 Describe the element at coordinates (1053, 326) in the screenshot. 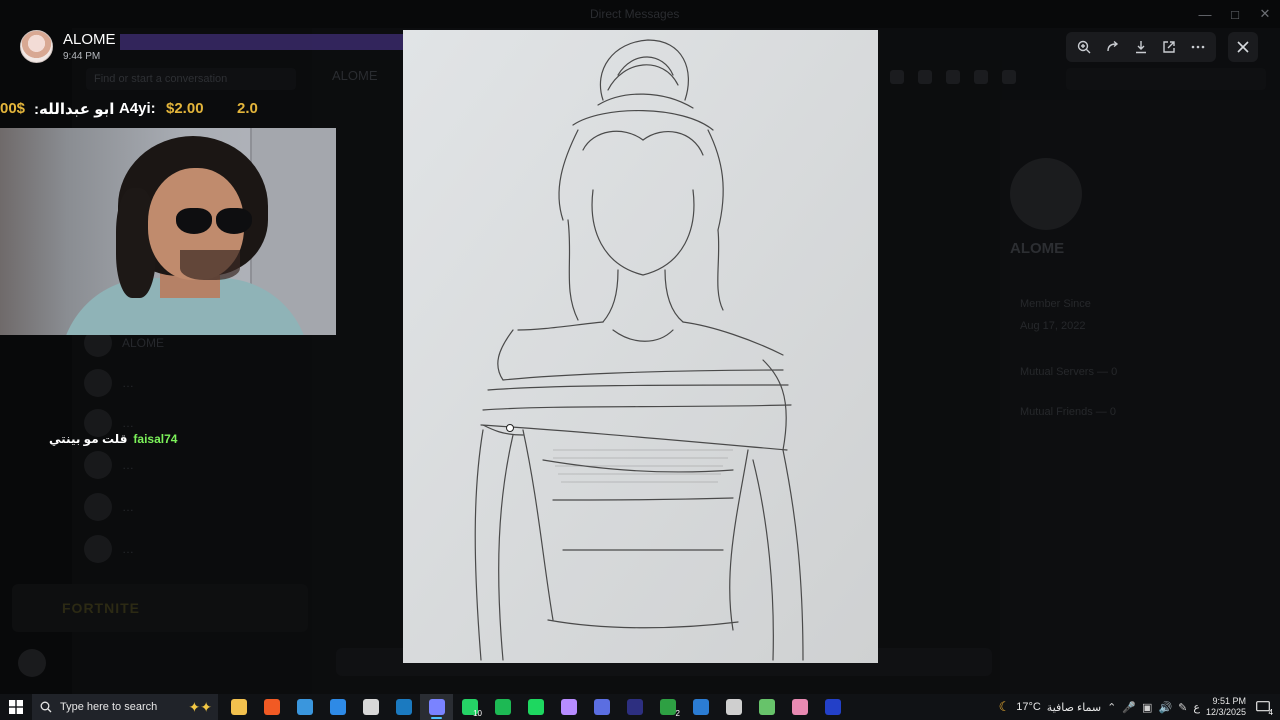

I see `member-since-value: Aug 17, 2022` at that location.